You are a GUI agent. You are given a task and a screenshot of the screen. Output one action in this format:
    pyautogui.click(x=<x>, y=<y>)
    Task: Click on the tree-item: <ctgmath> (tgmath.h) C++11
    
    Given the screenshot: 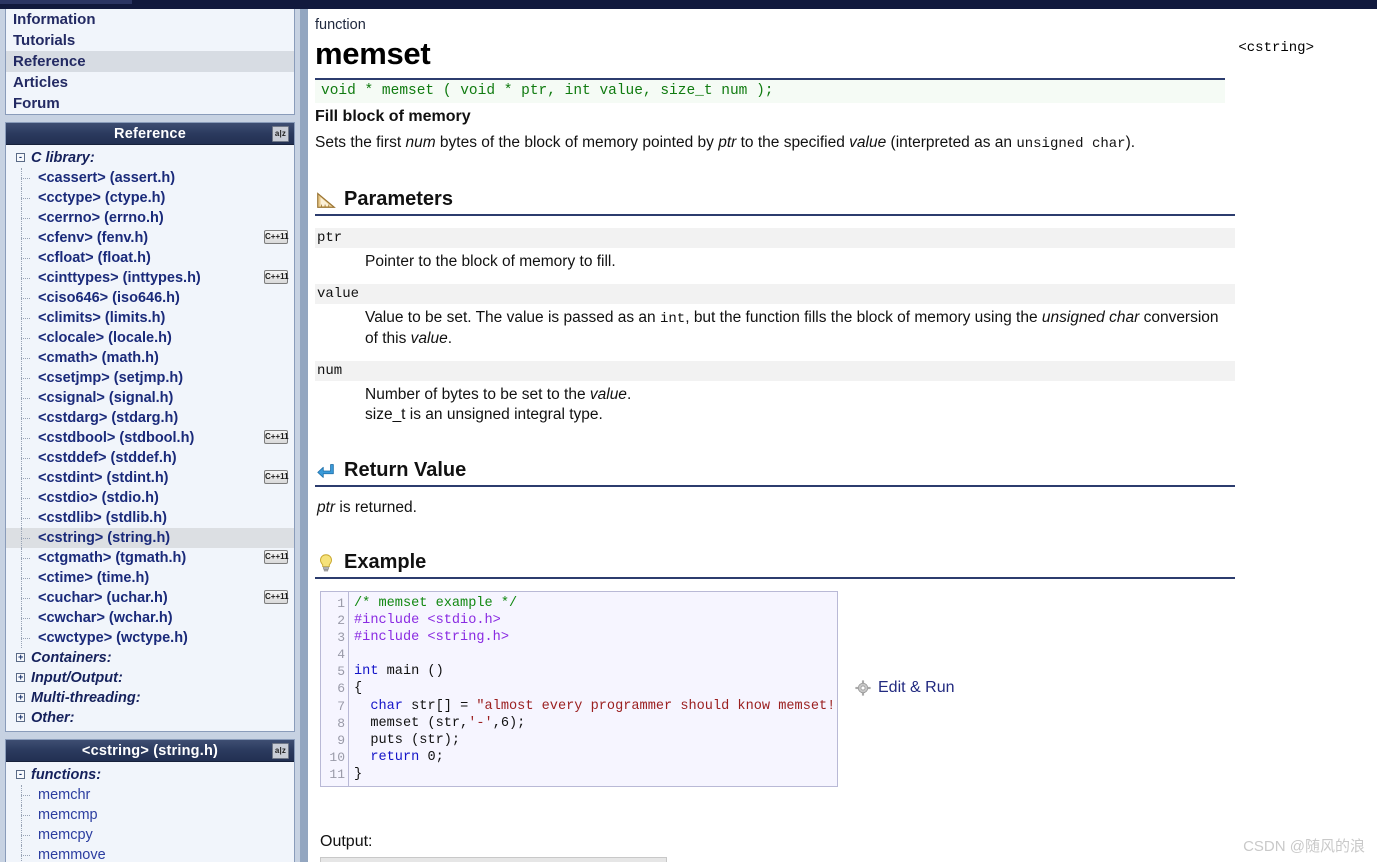 What is the action you would take?
    pyautogui.click(x=150, y=558)
    